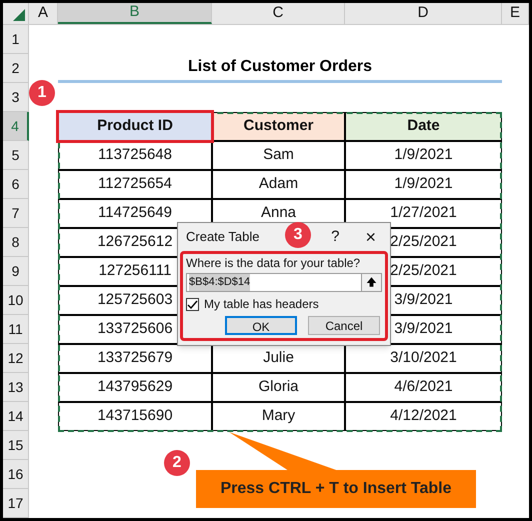  What do you see at coordinates (423, 416) in the screenshot?
I see `table-cell-text: 4/12/2021` at bounding box center [423, 416].